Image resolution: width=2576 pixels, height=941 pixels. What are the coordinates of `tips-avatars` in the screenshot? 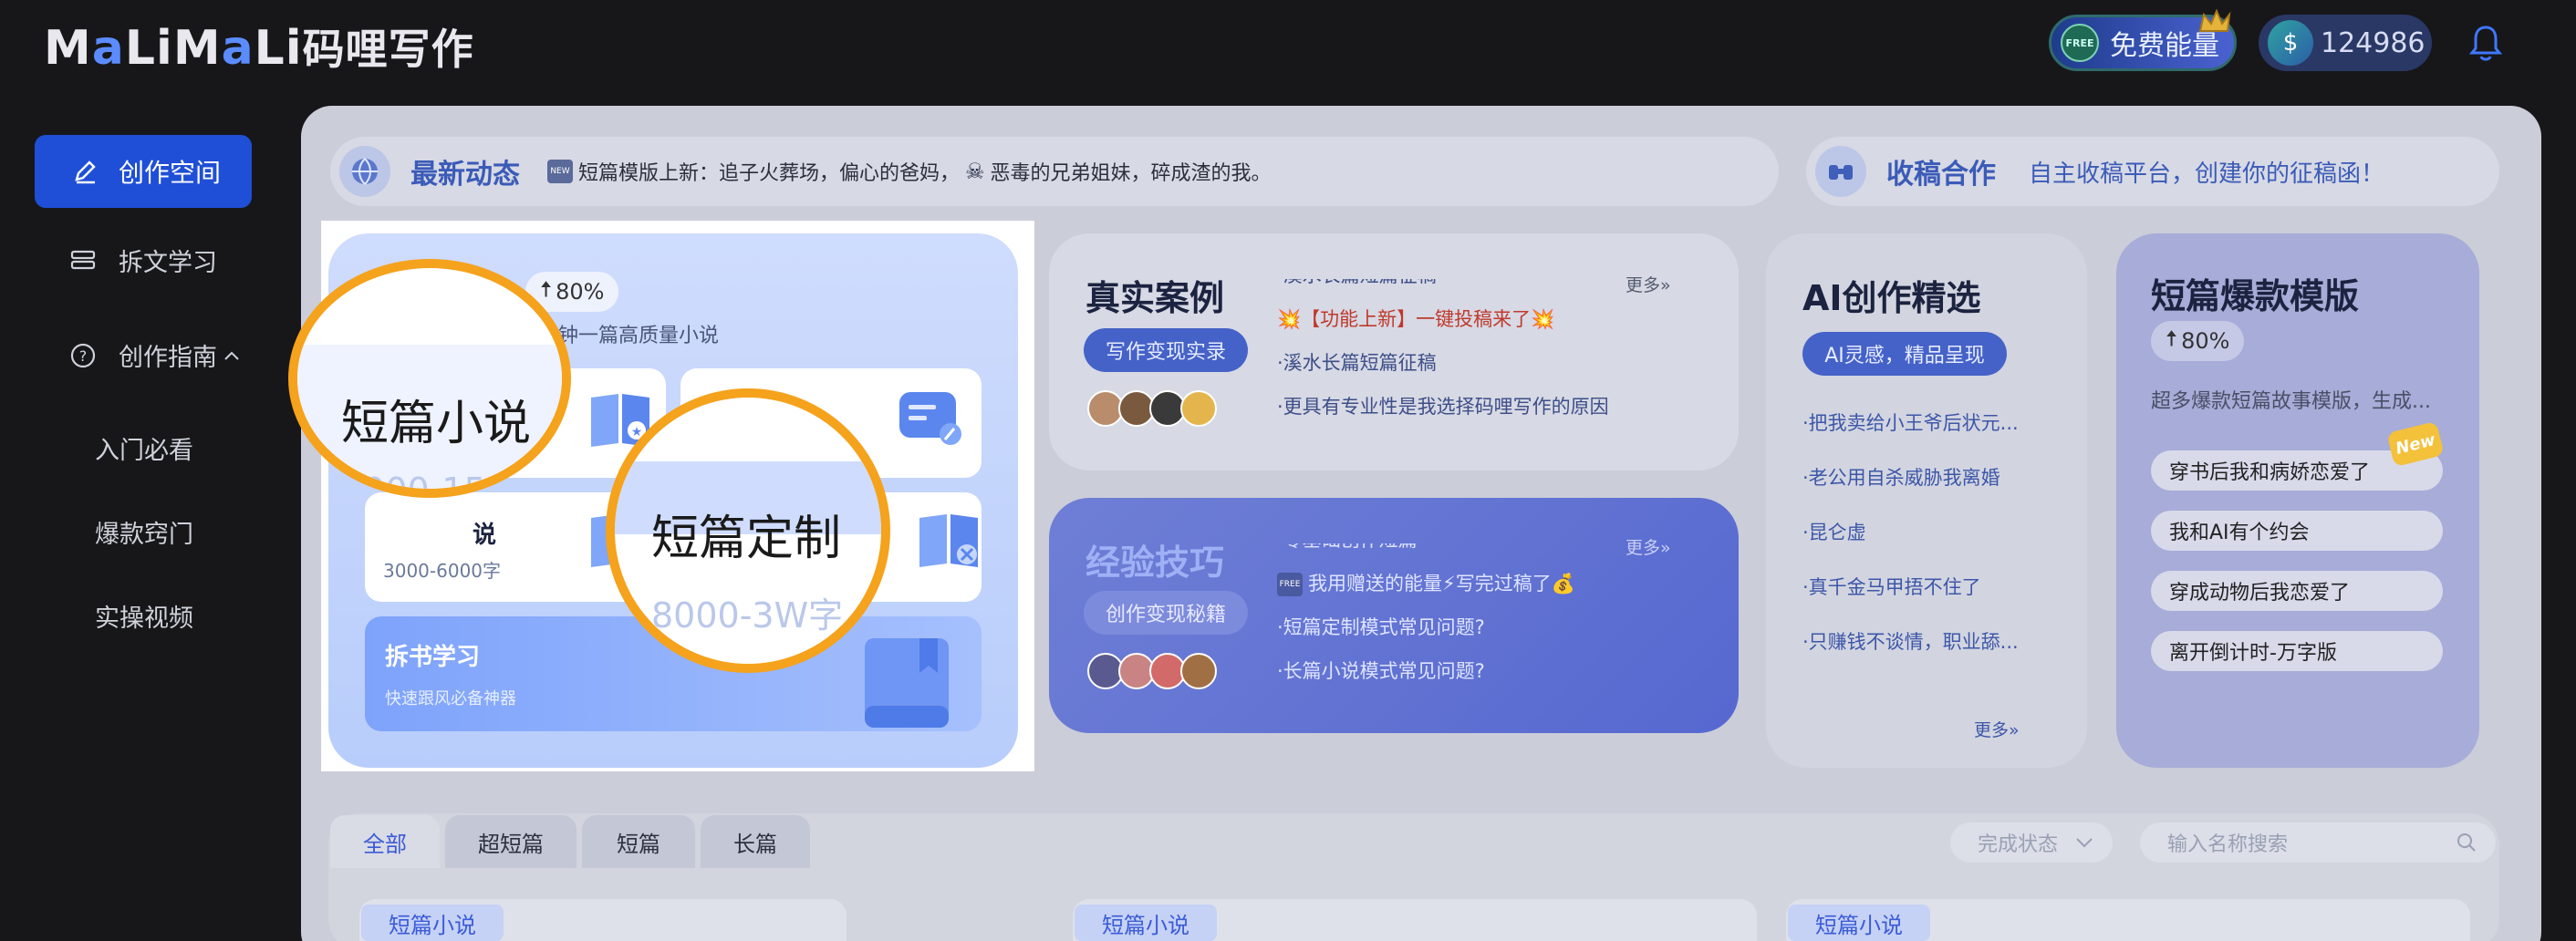 It's located at (1152, 671).